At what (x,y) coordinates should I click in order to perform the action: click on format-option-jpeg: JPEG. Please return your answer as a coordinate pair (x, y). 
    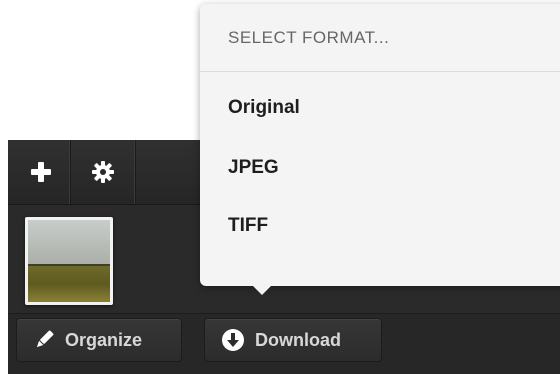
    Looking at the image, I should click on (380, 168).